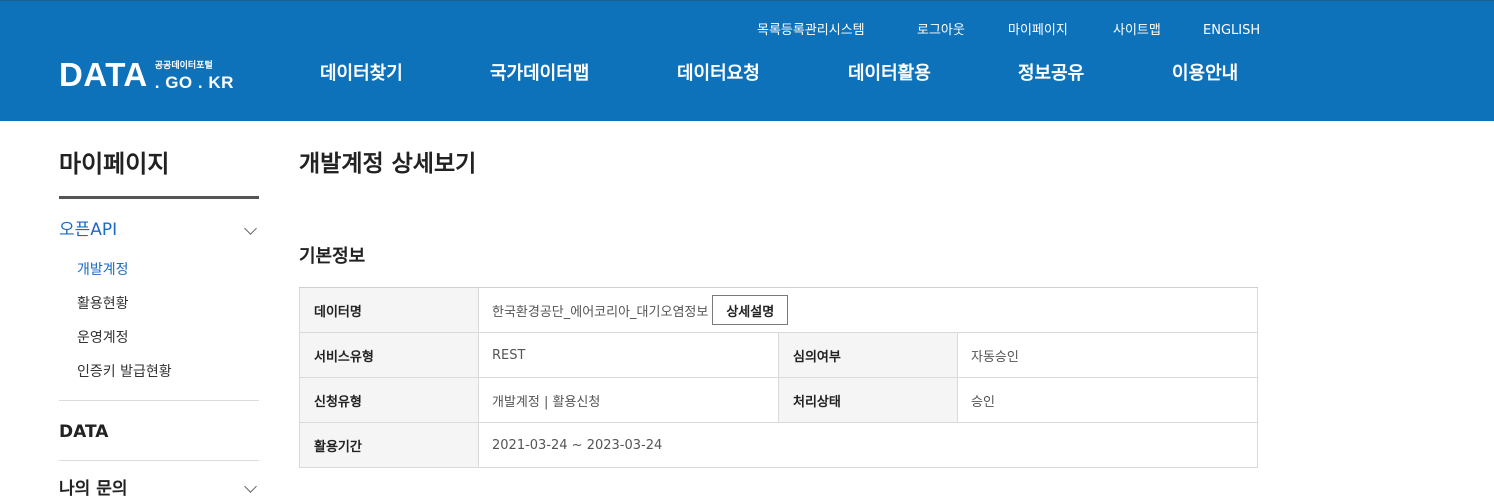 Image resolution: width=1494 pixels, height=500 pixels. I want to click on page-title: 개발계정 상세보기, so click(388, 164).